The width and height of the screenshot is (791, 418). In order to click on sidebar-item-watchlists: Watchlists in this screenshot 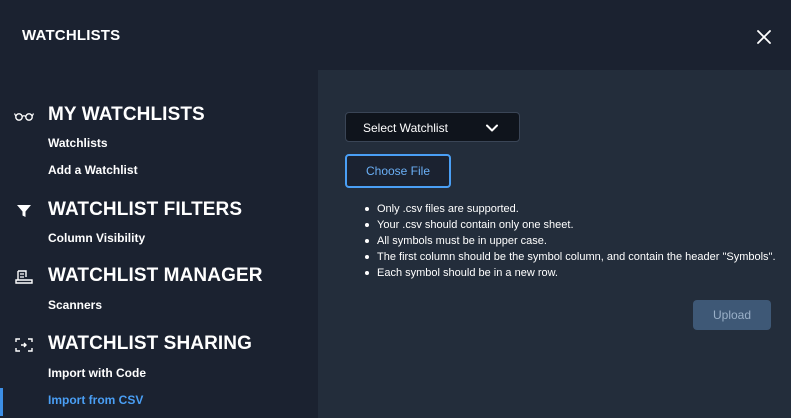, I will do `click(78, 143)`.